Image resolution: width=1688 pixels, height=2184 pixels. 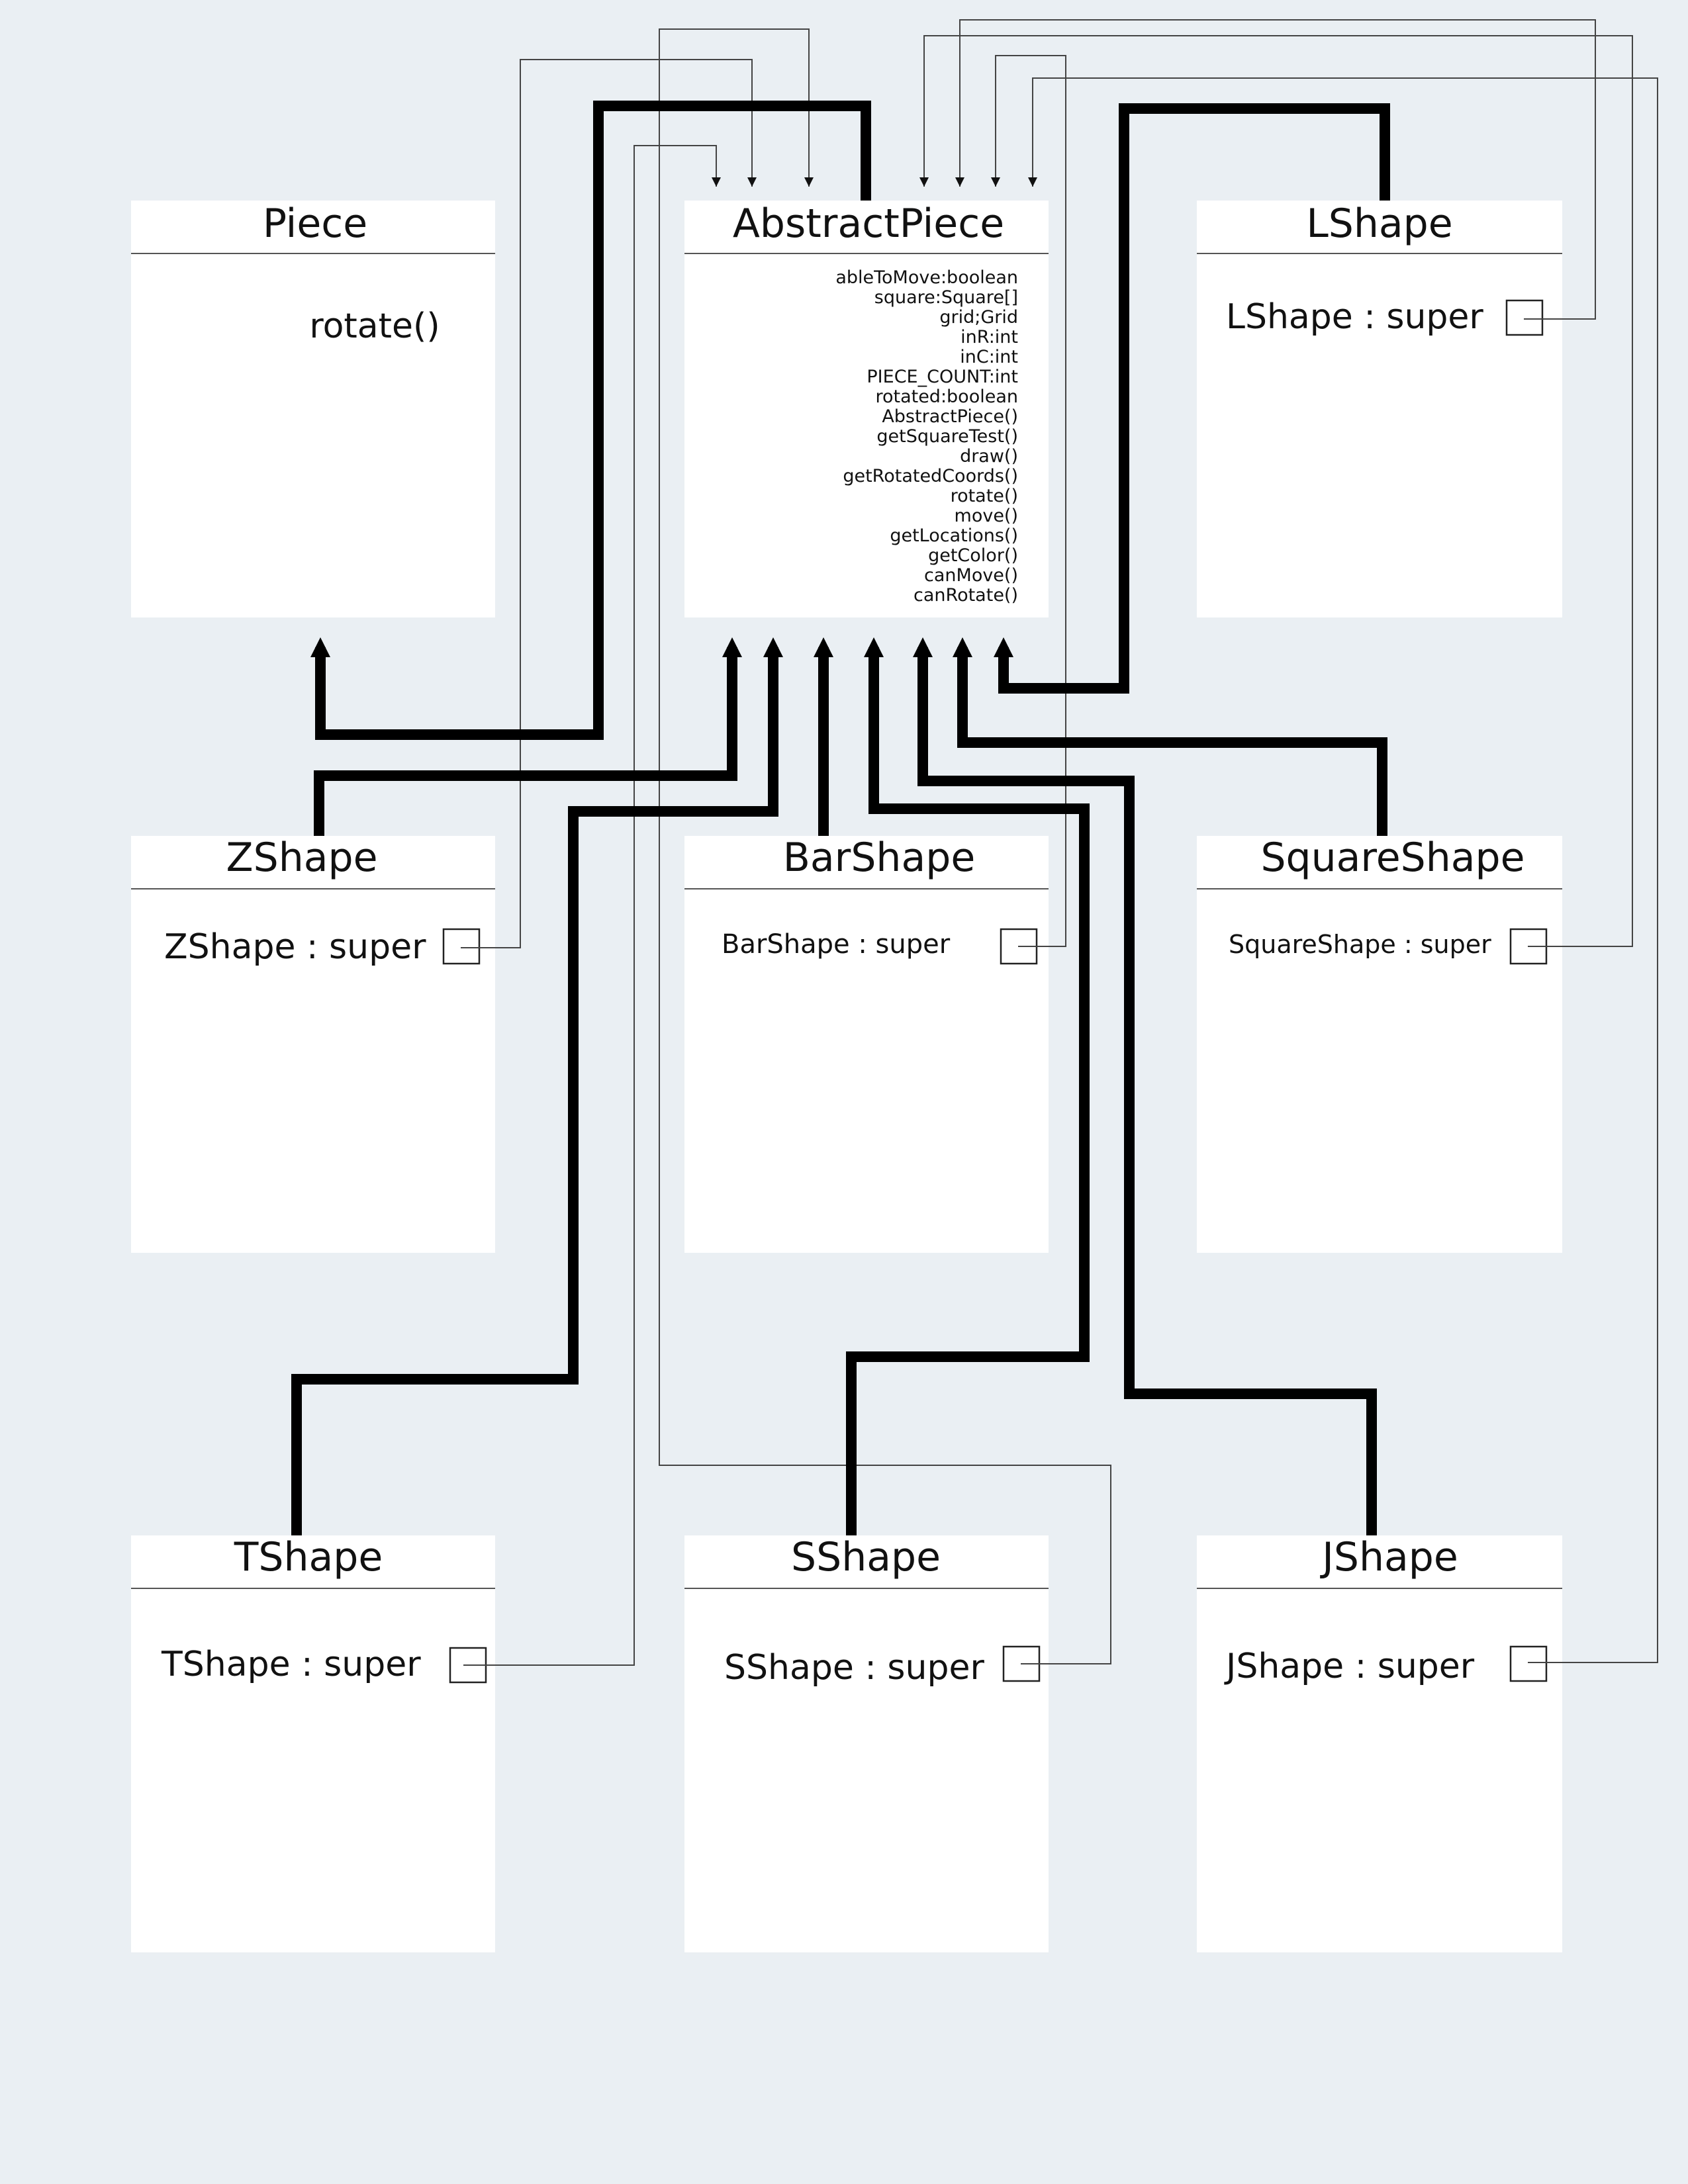 What do you see at coordinates (308, 1557) in the screenshot?
I see `class-title: TShape` at bounding box center [308, 1557].